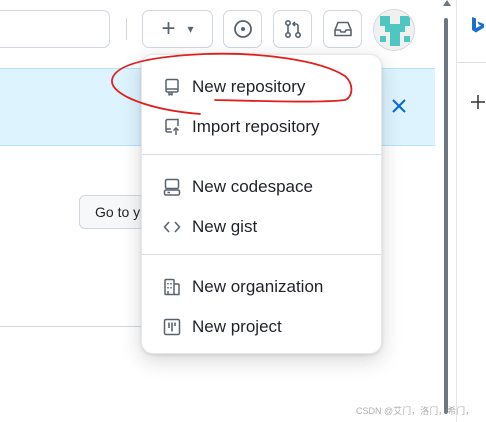  What do you see at coordinates (415, 411) in the screenshot?
I see `watermark-text: CSDN @艾门，洛门，希门，` at bounding box center [415, 411].